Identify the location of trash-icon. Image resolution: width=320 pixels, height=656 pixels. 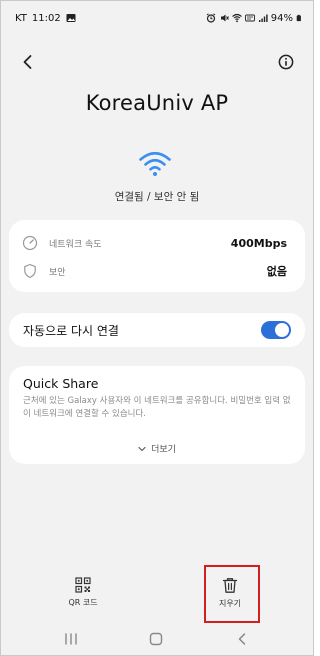
(230, 585).